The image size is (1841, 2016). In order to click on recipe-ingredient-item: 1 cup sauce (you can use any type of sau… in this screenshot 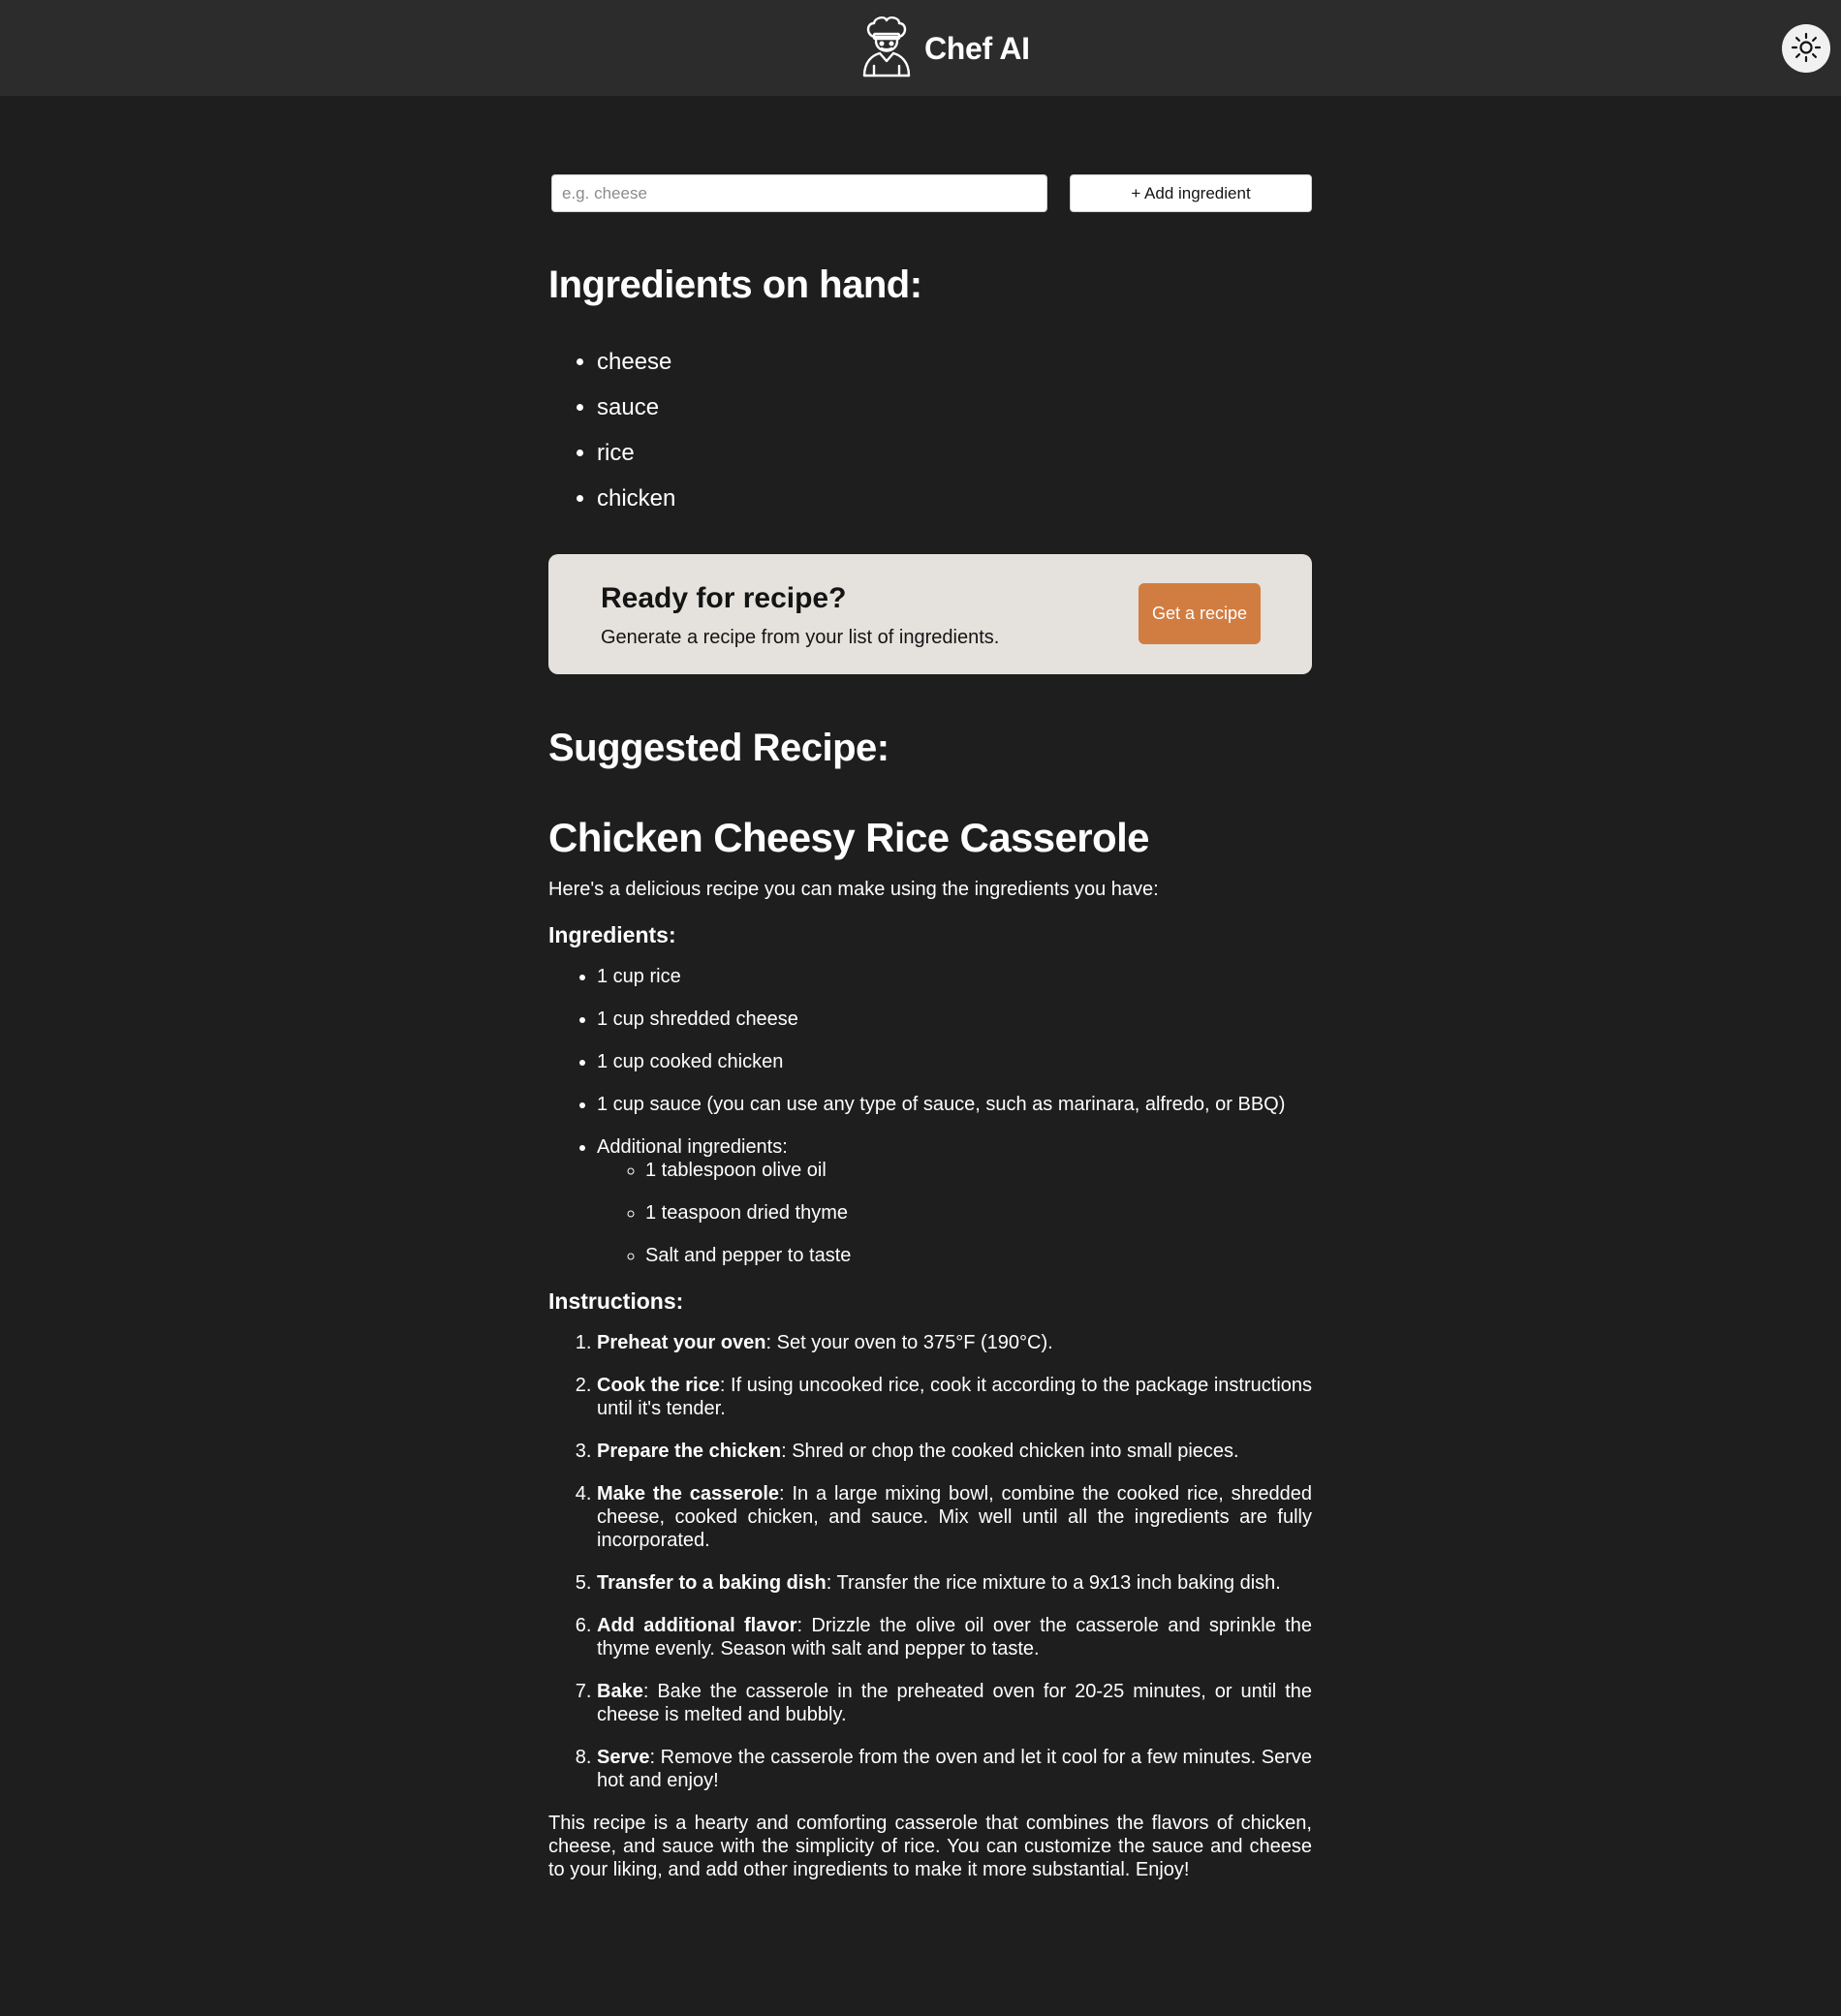, I will do `click(955, 1104)`.